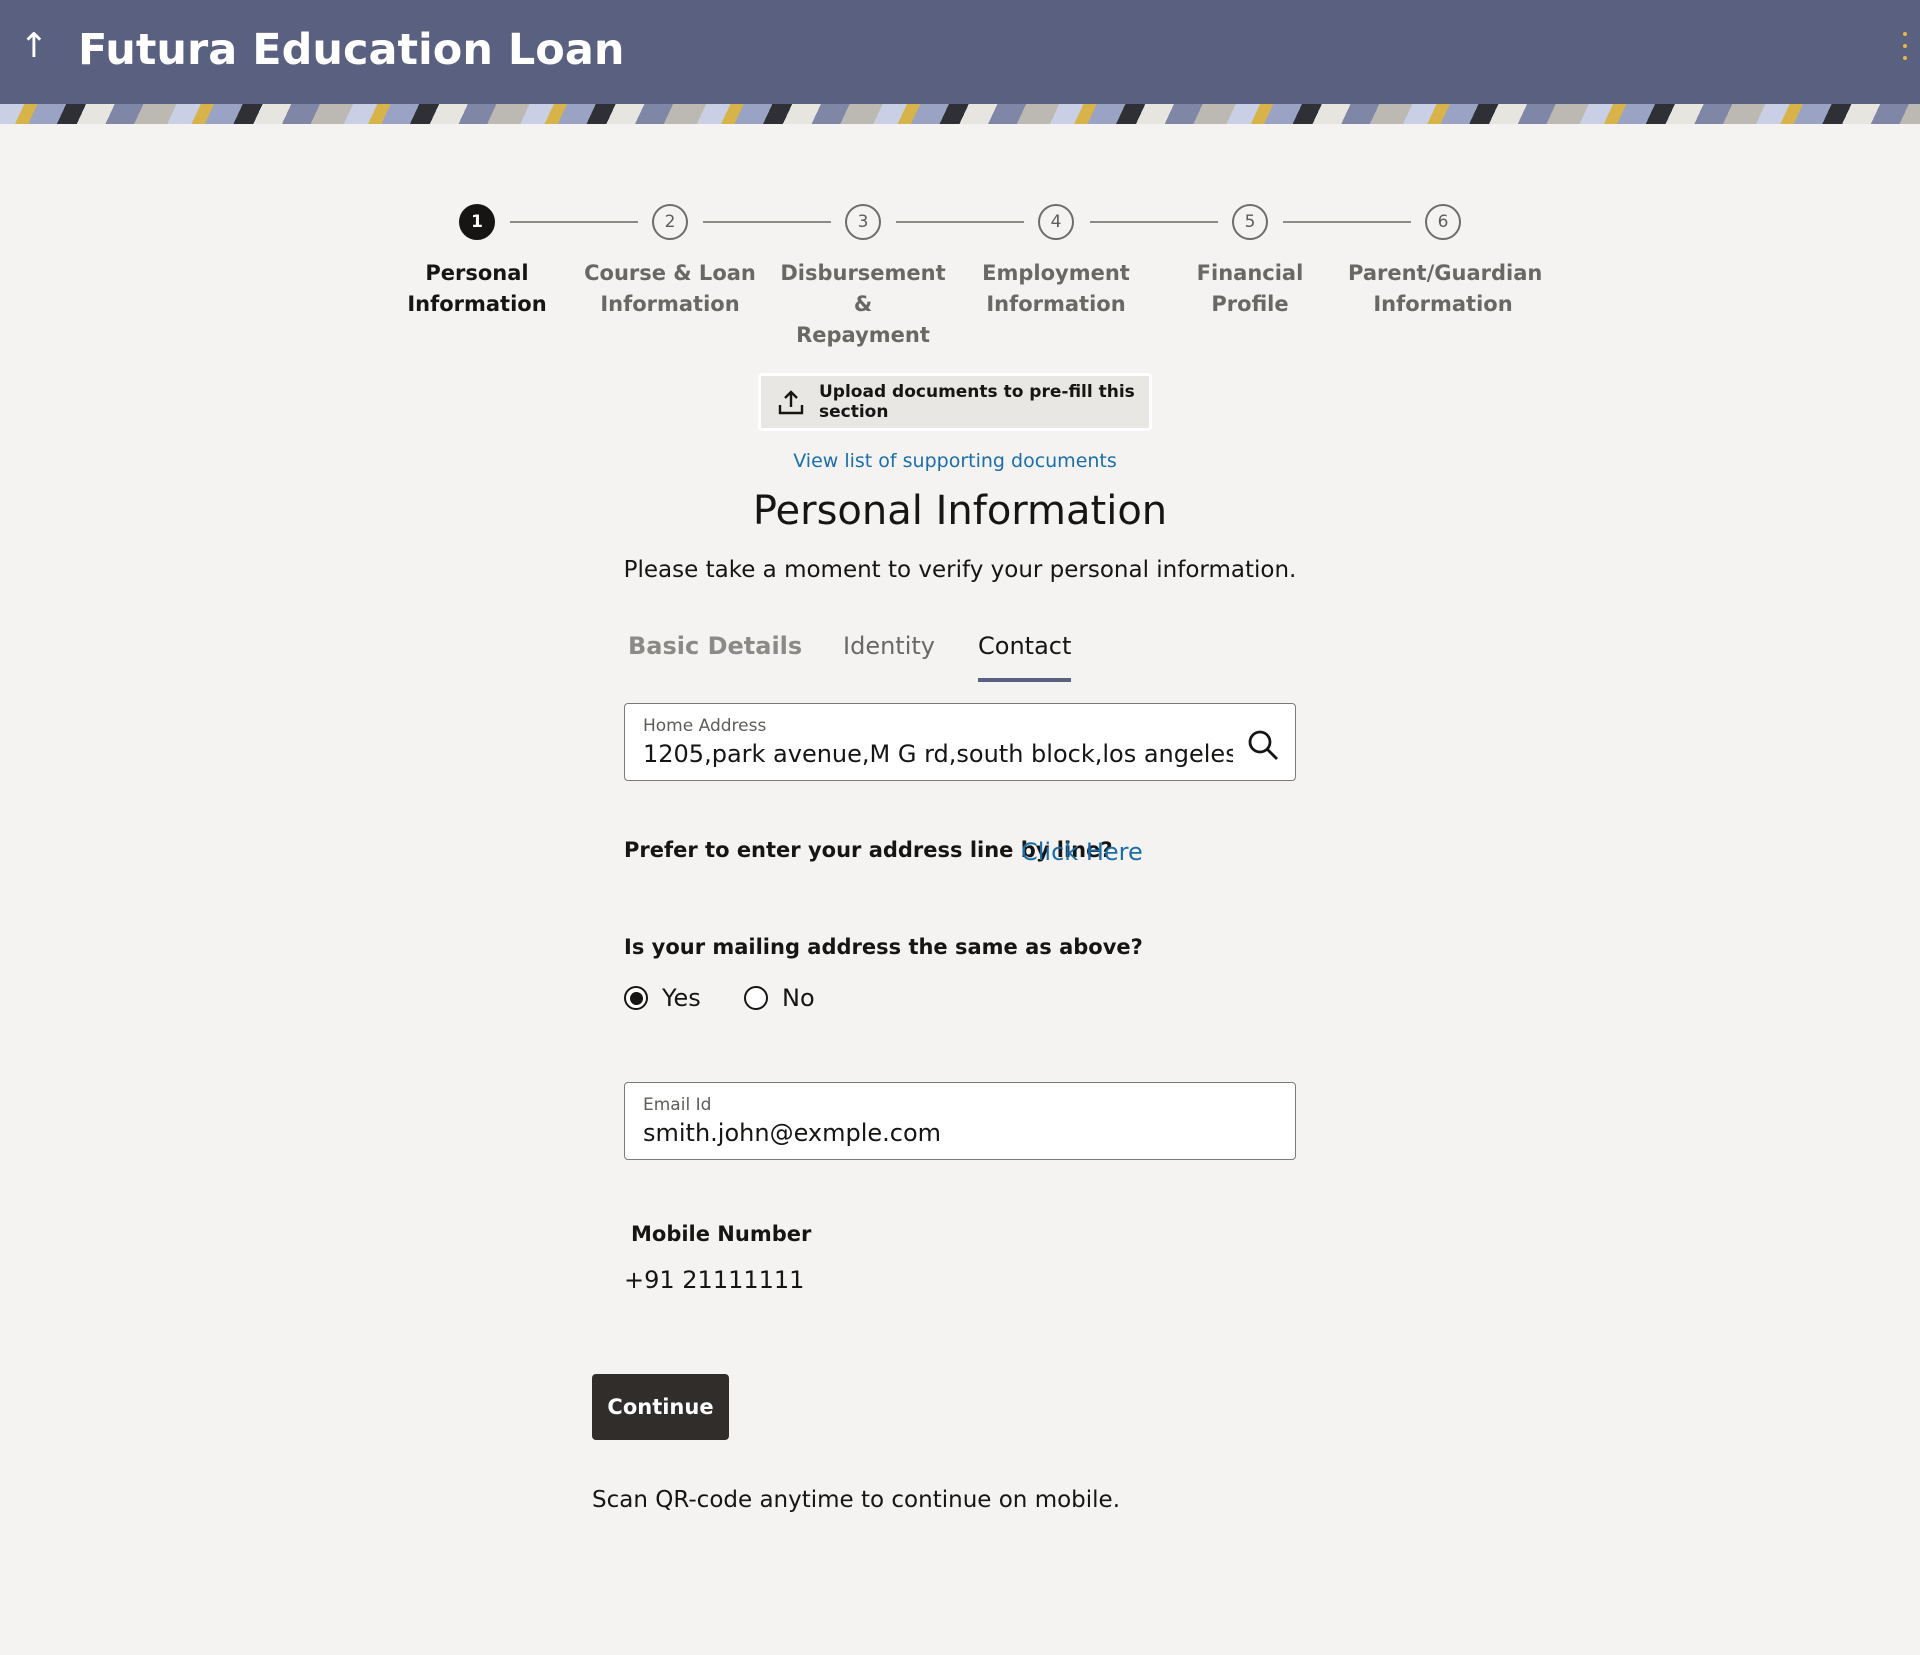 The image size is (1920, 1655). Describe the element at coordinates (779, 998) in the screenshot. I see `mailing-no-radio: No` at that location.